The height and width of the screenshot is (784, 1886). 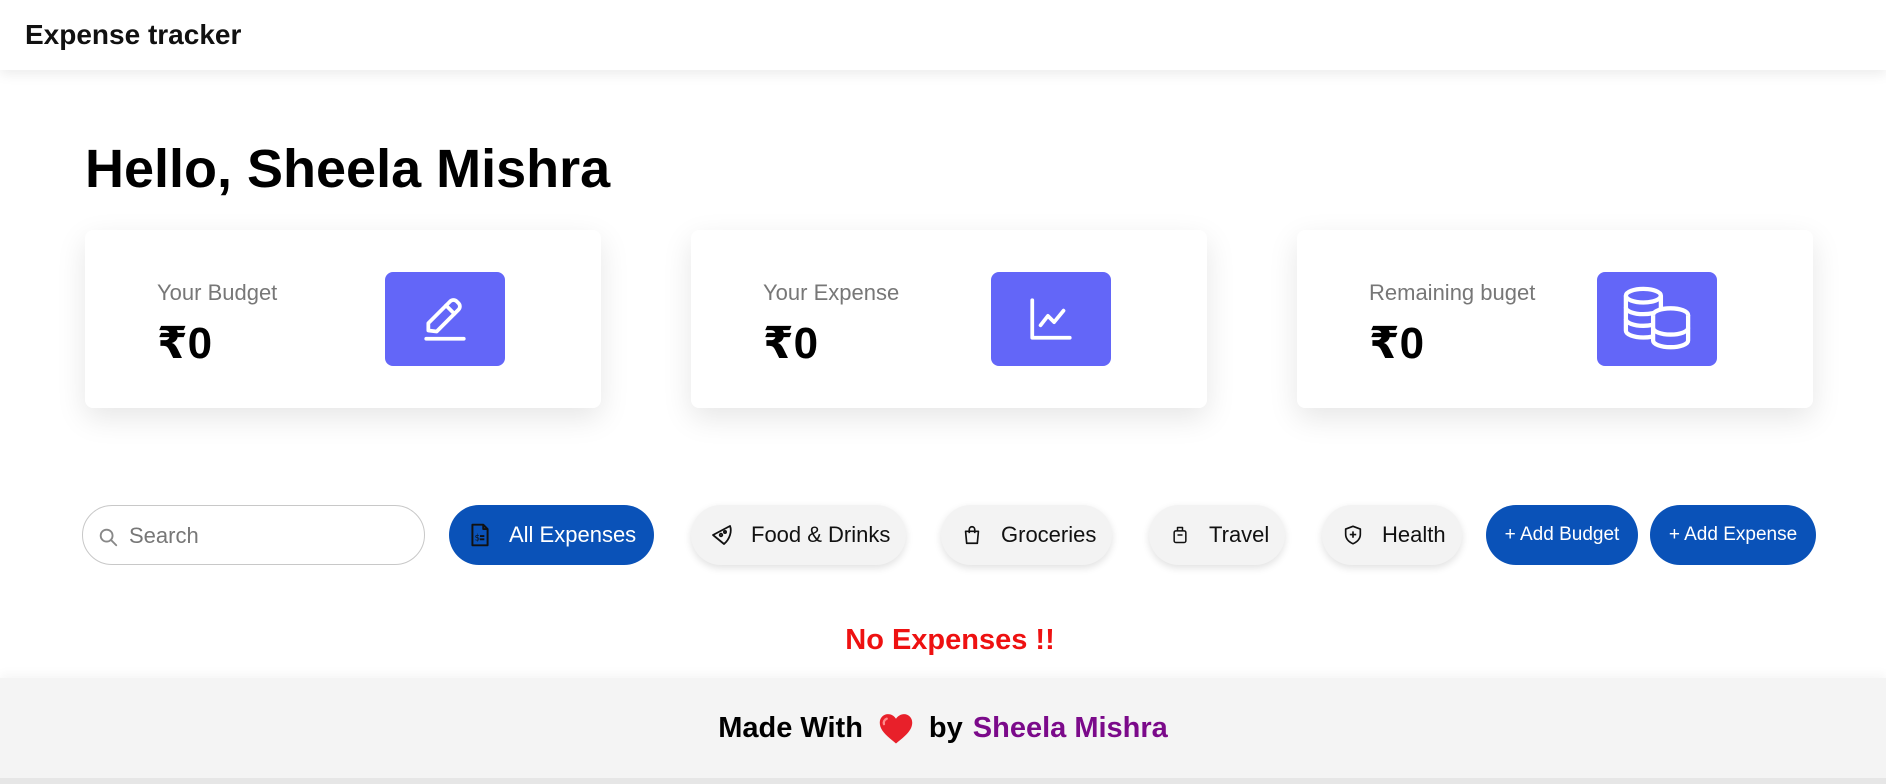 I want to click on filter-health-label: Health, so click(x=1414, y=534).